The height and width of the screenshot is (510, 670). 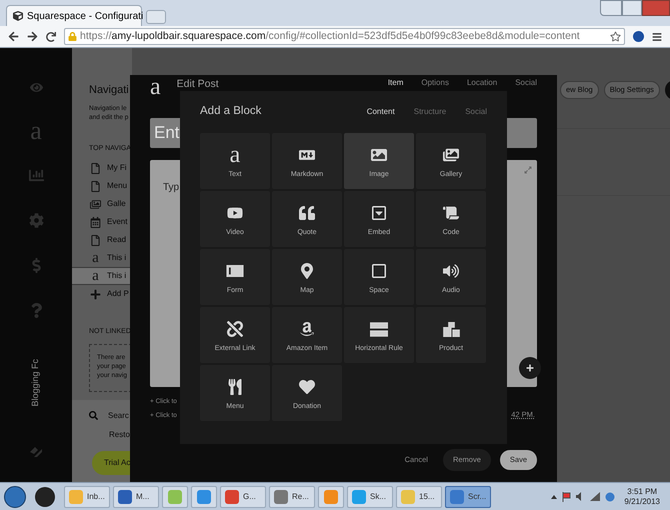 What do you see at coordinates (638, 36) in the screenshot?
I see `extension-icon` at bounding box center [638, 36].